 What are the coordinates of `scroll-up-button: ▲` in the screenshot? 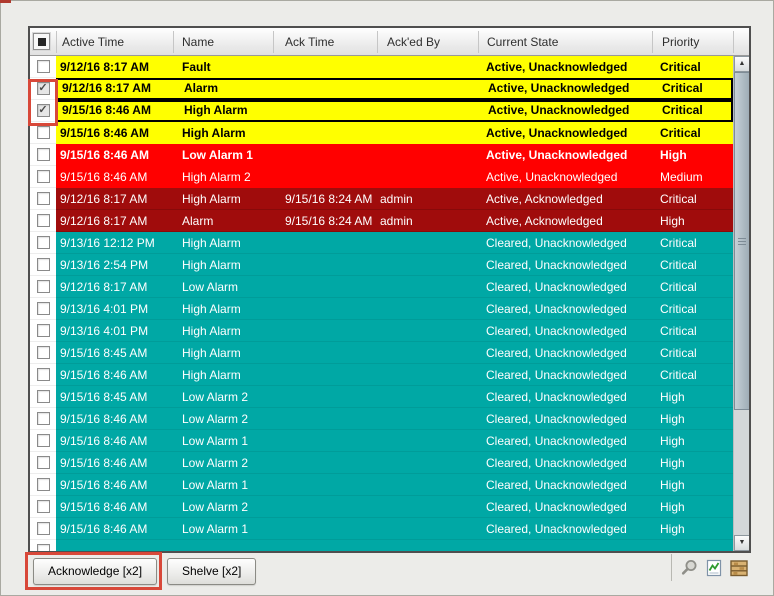 It's located at (741, 64).